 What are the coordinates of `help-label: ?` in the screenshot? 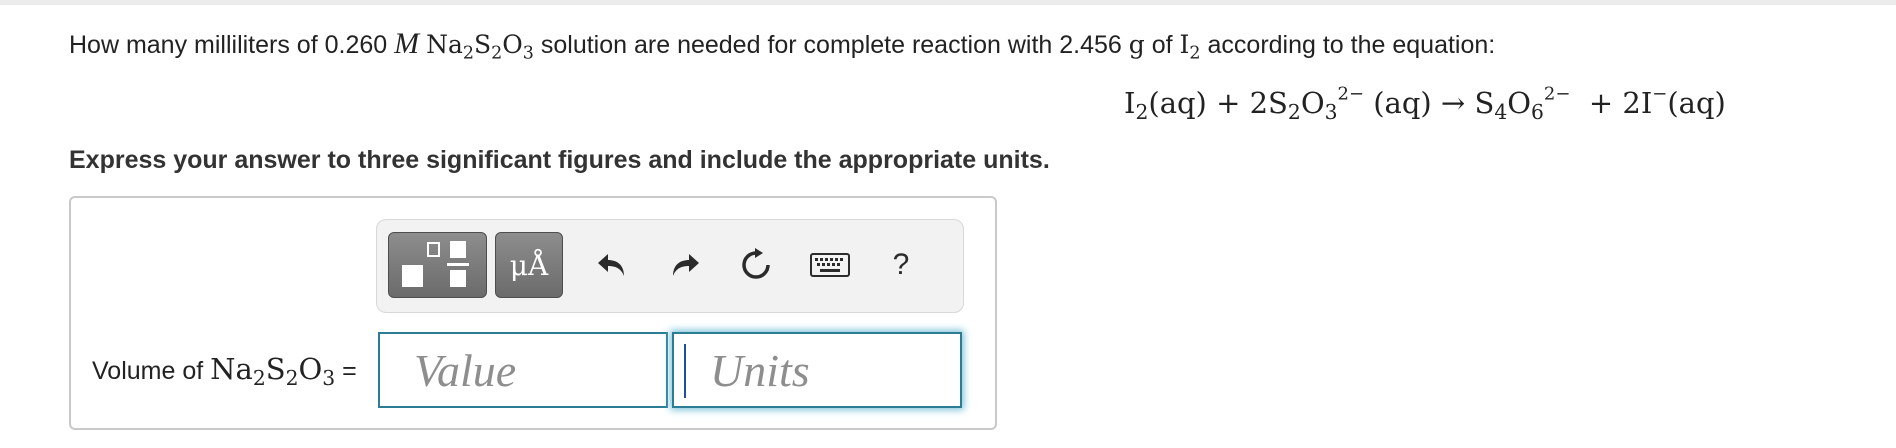 It's located at (901, 264).